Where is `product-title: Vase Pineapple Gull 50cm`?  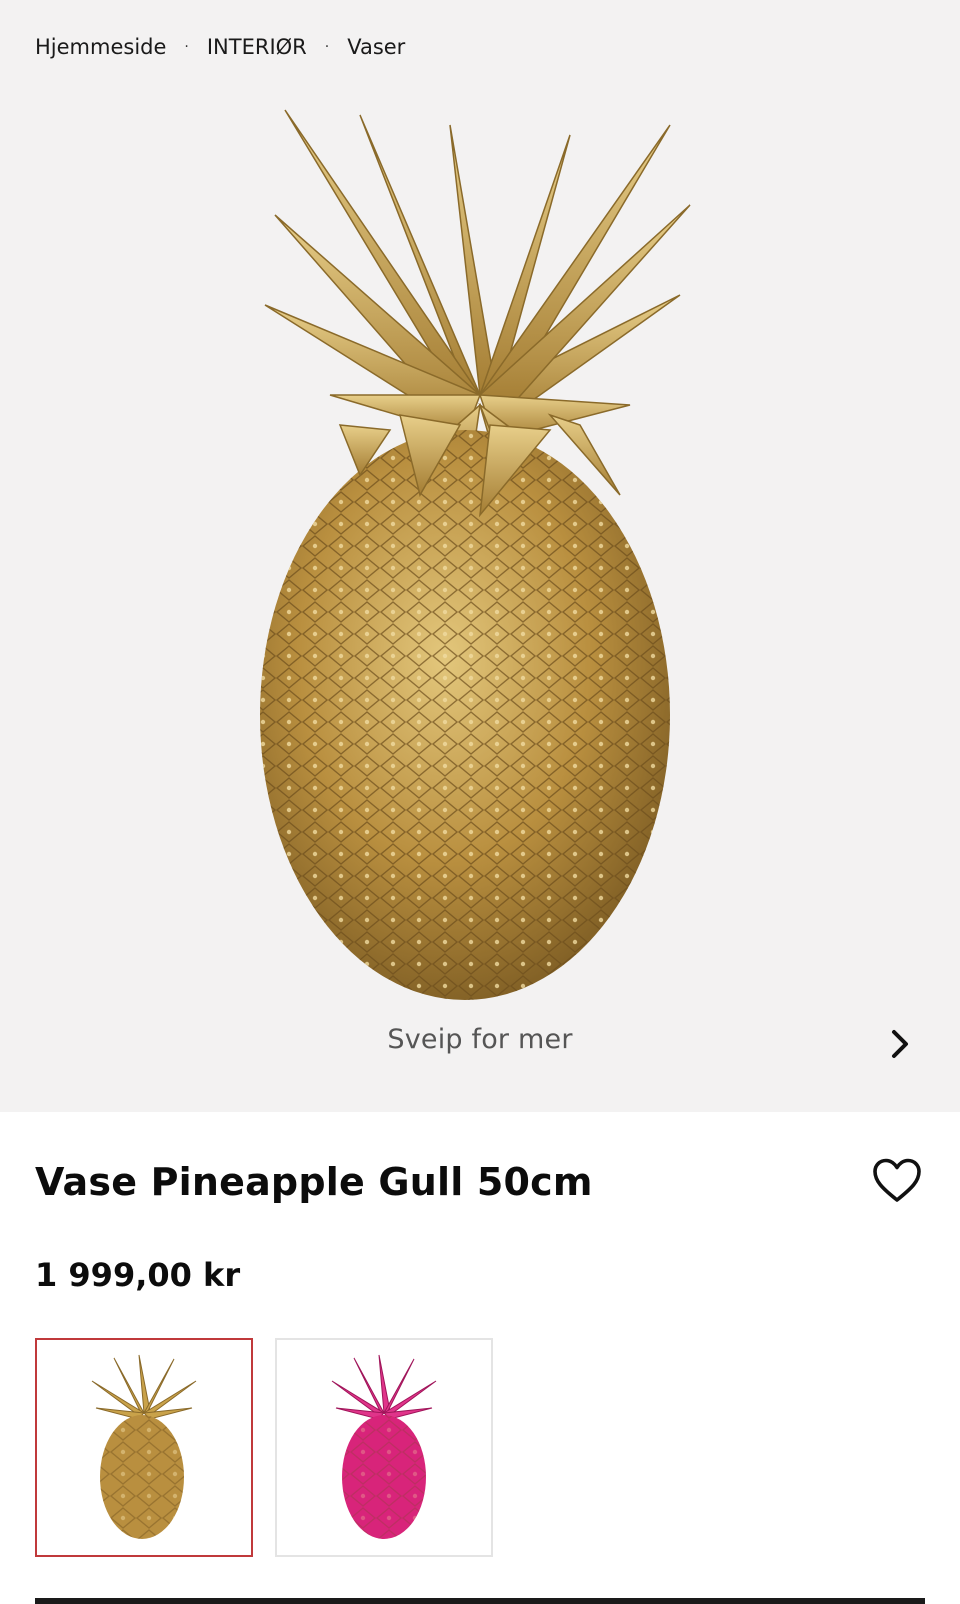
product-title: Vase Pineapple Gull 50cm is located at coordinates (314, 1182).